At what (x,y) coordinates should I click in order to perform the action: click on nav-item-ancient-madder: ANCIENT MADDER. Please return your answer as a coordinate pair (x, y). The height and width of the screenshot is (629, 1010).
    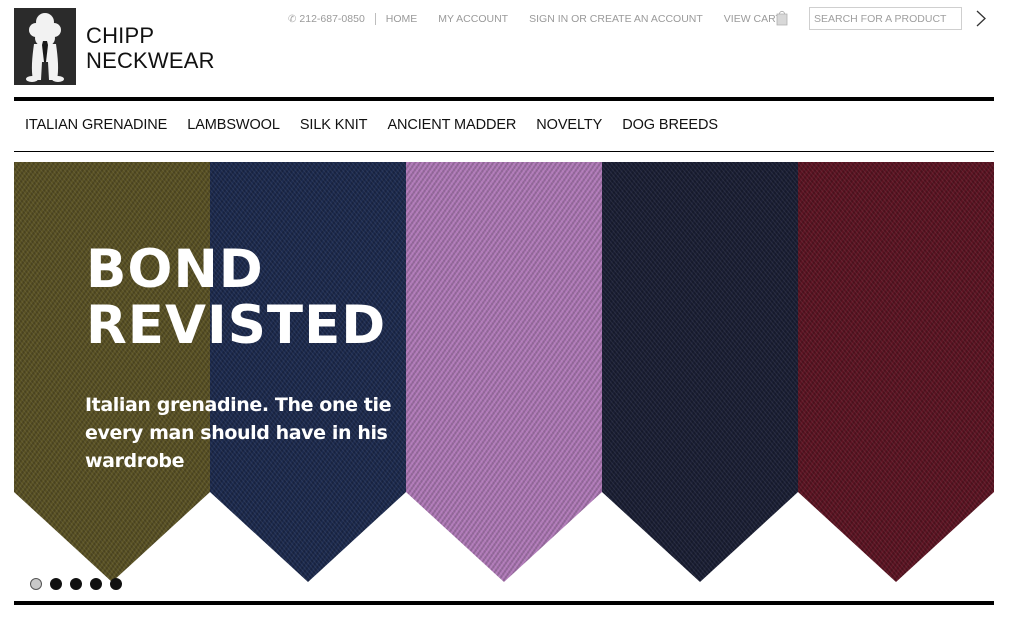
    Looking at the image, I should click on (451, 125).